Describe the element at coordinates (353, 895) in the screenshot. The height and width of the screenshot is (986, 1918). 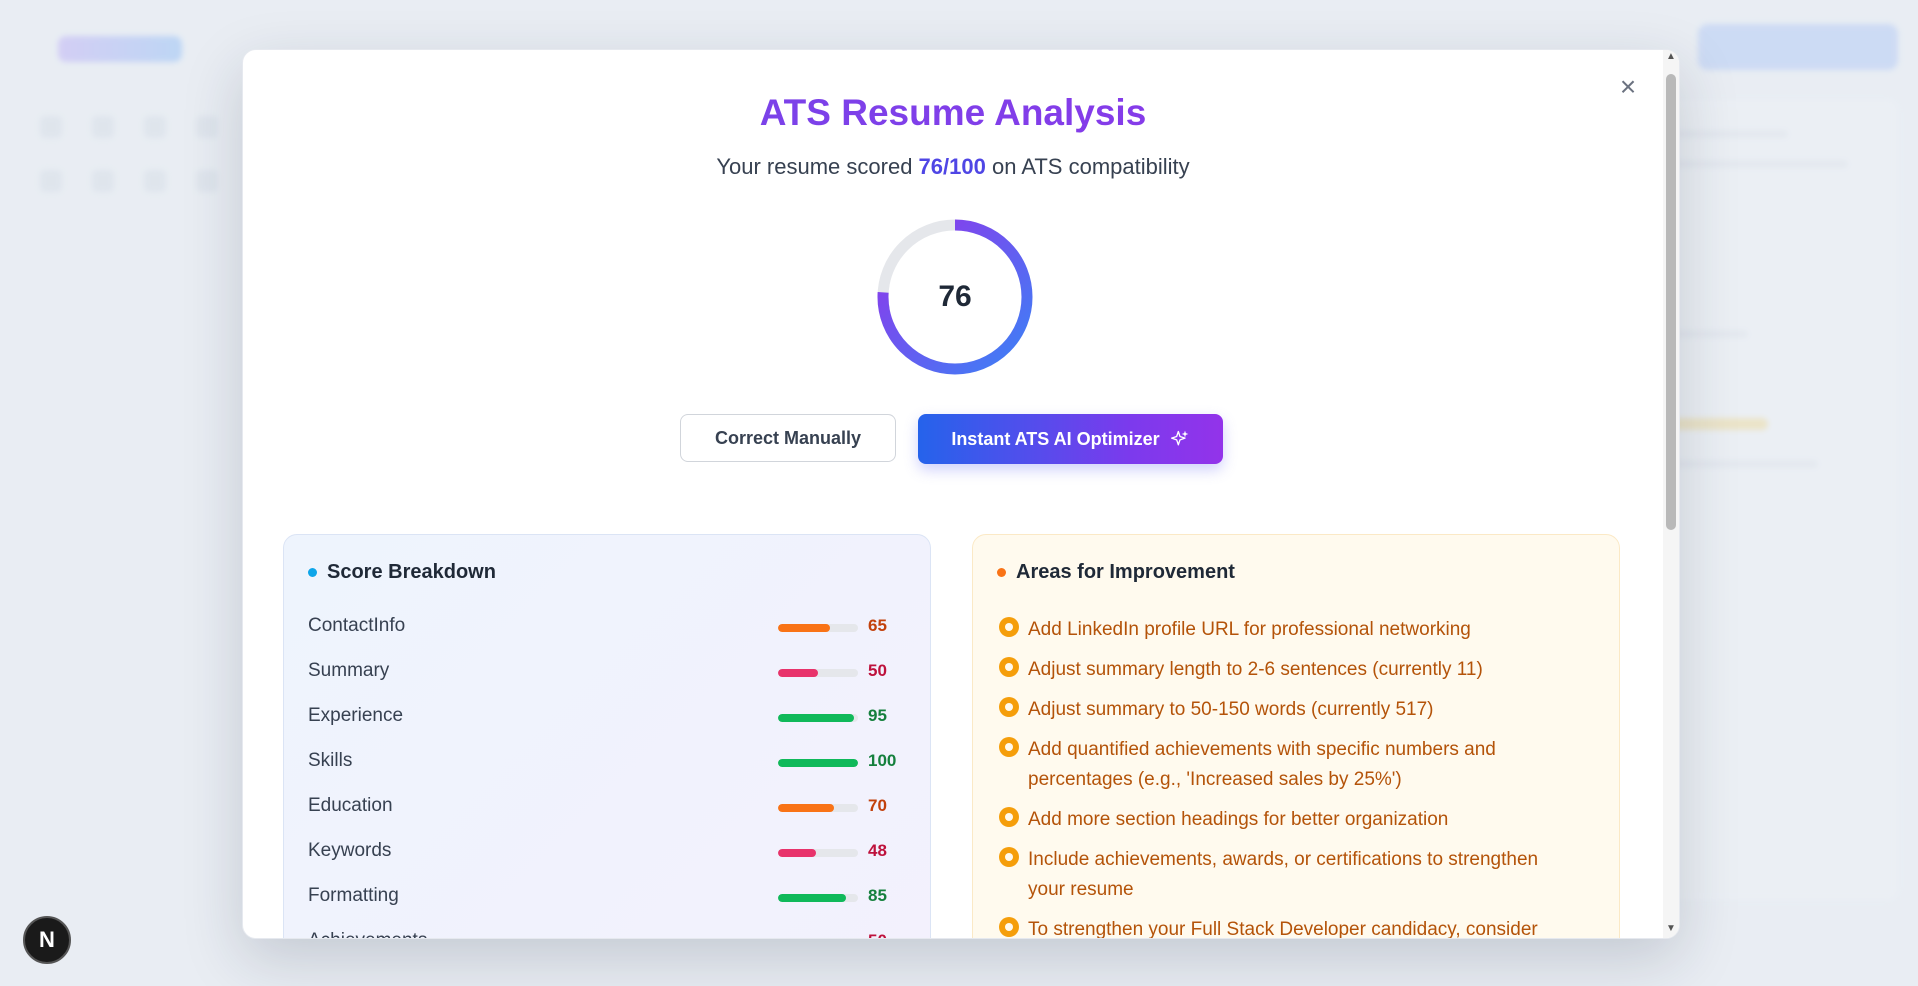
I see `score-row-label: Formatting` at that location.